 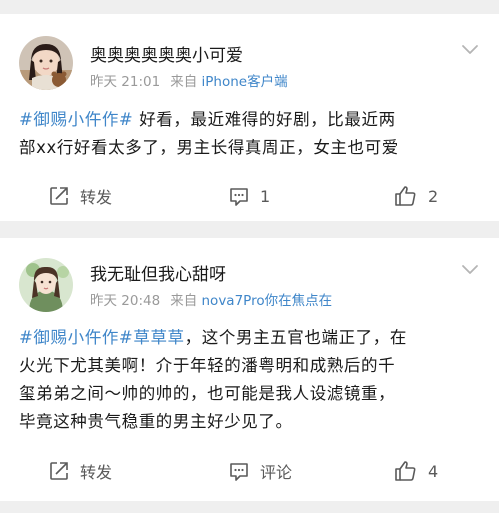 I want to click on content-text: 好看，最近难得的好剧，比最近两, so click(x=264, y=119).